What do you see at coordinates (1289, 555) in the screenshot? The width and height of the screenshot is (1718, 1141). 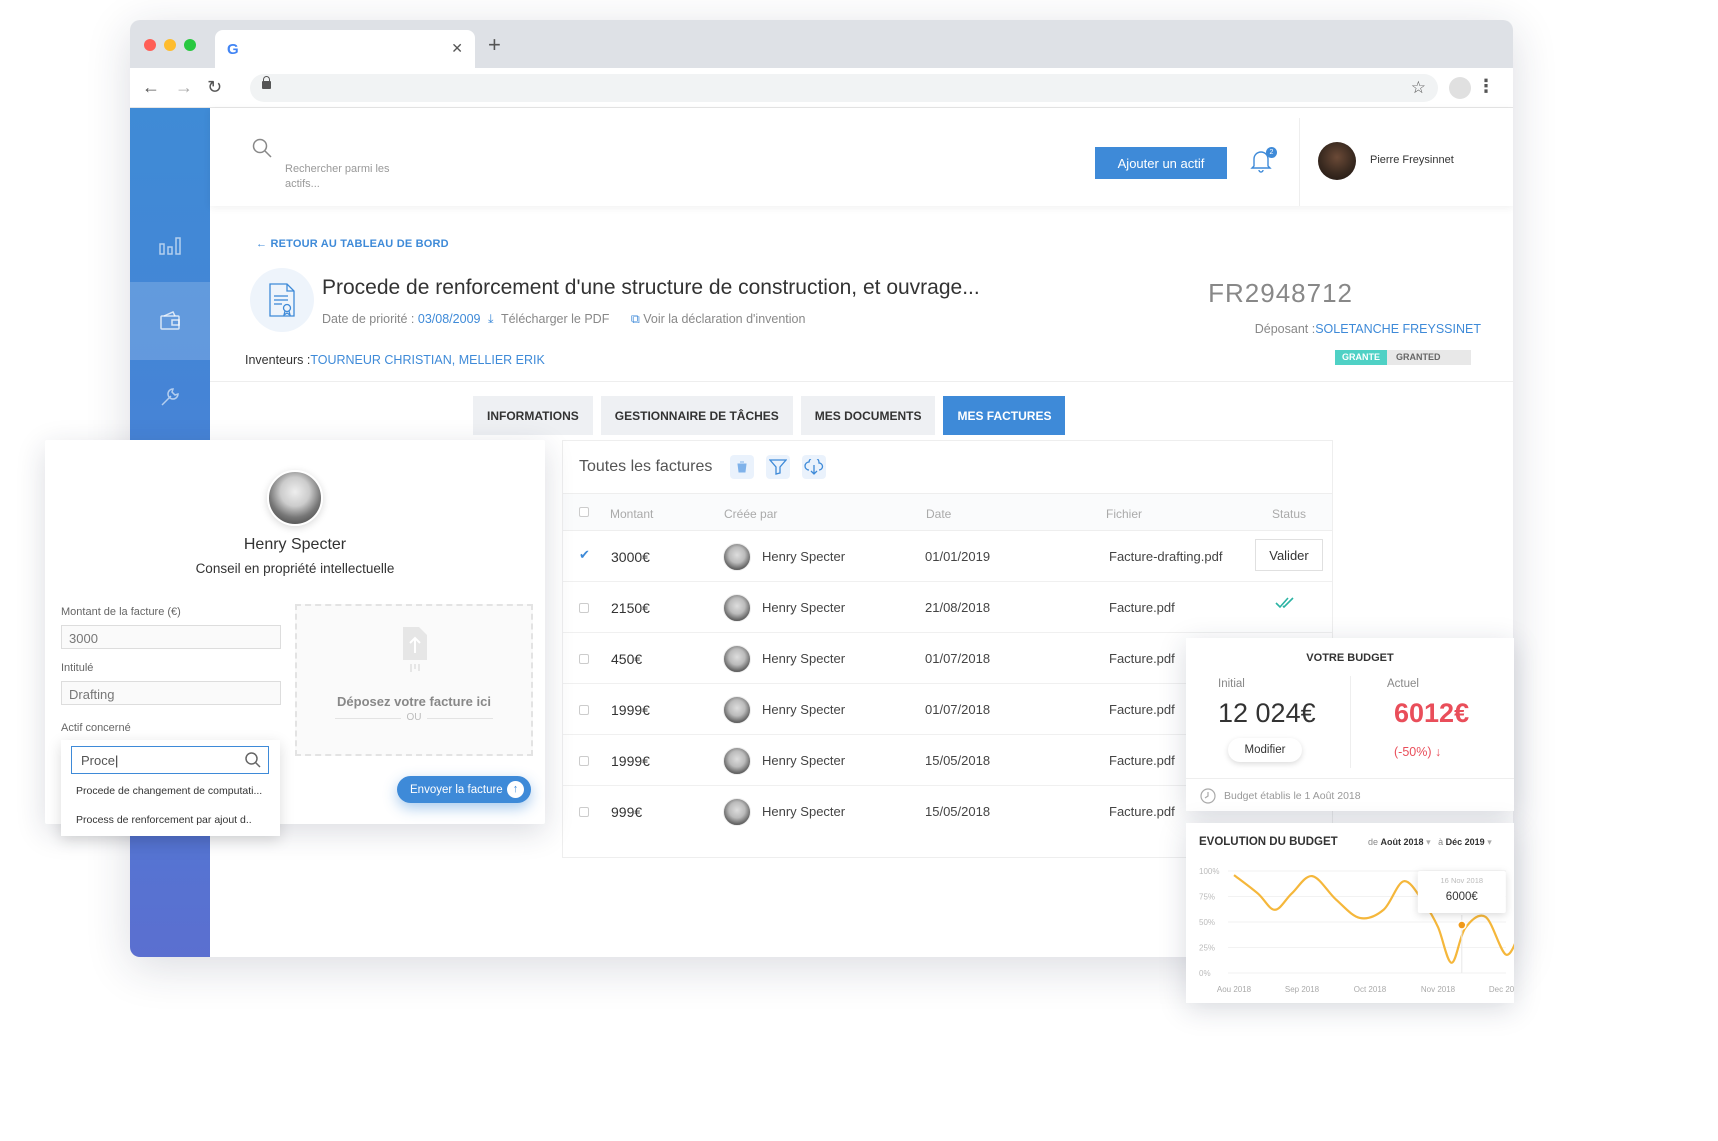 I see `validate-button: Valider` at bounding box center [1289, 555].